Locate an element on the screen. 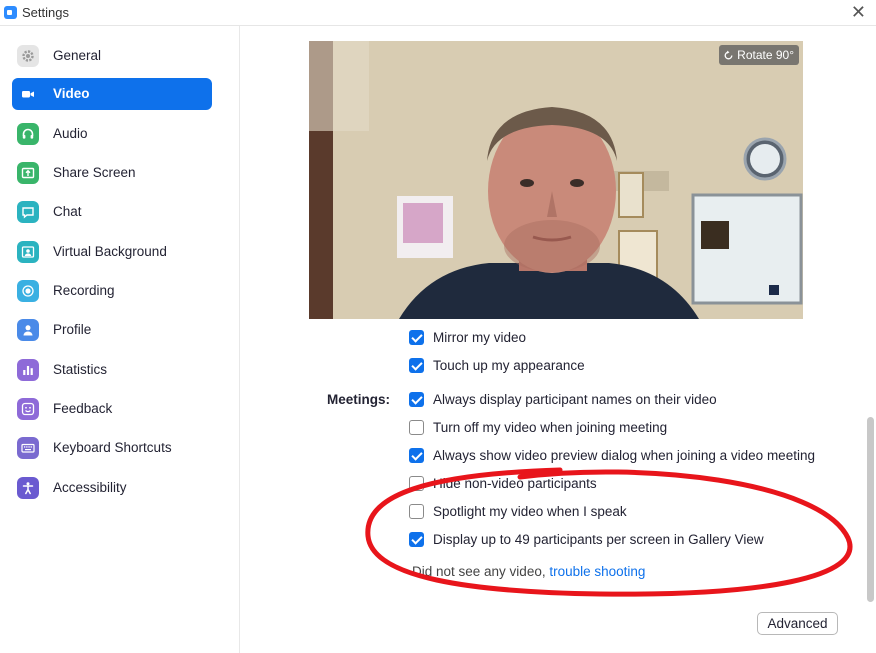 This screenshot has width=876, height=653. meetings-section-label: Meetings: is located at coordinates (359, 399).